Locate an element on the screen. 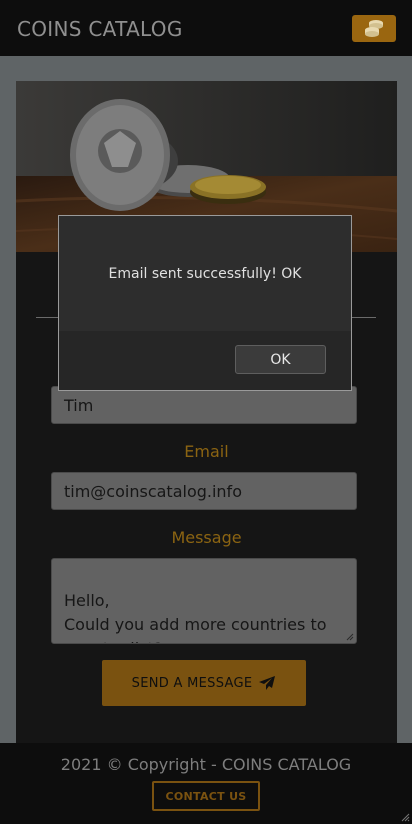  send-message-button: SEND A MESSAGE is located at coordinates (204, 683).